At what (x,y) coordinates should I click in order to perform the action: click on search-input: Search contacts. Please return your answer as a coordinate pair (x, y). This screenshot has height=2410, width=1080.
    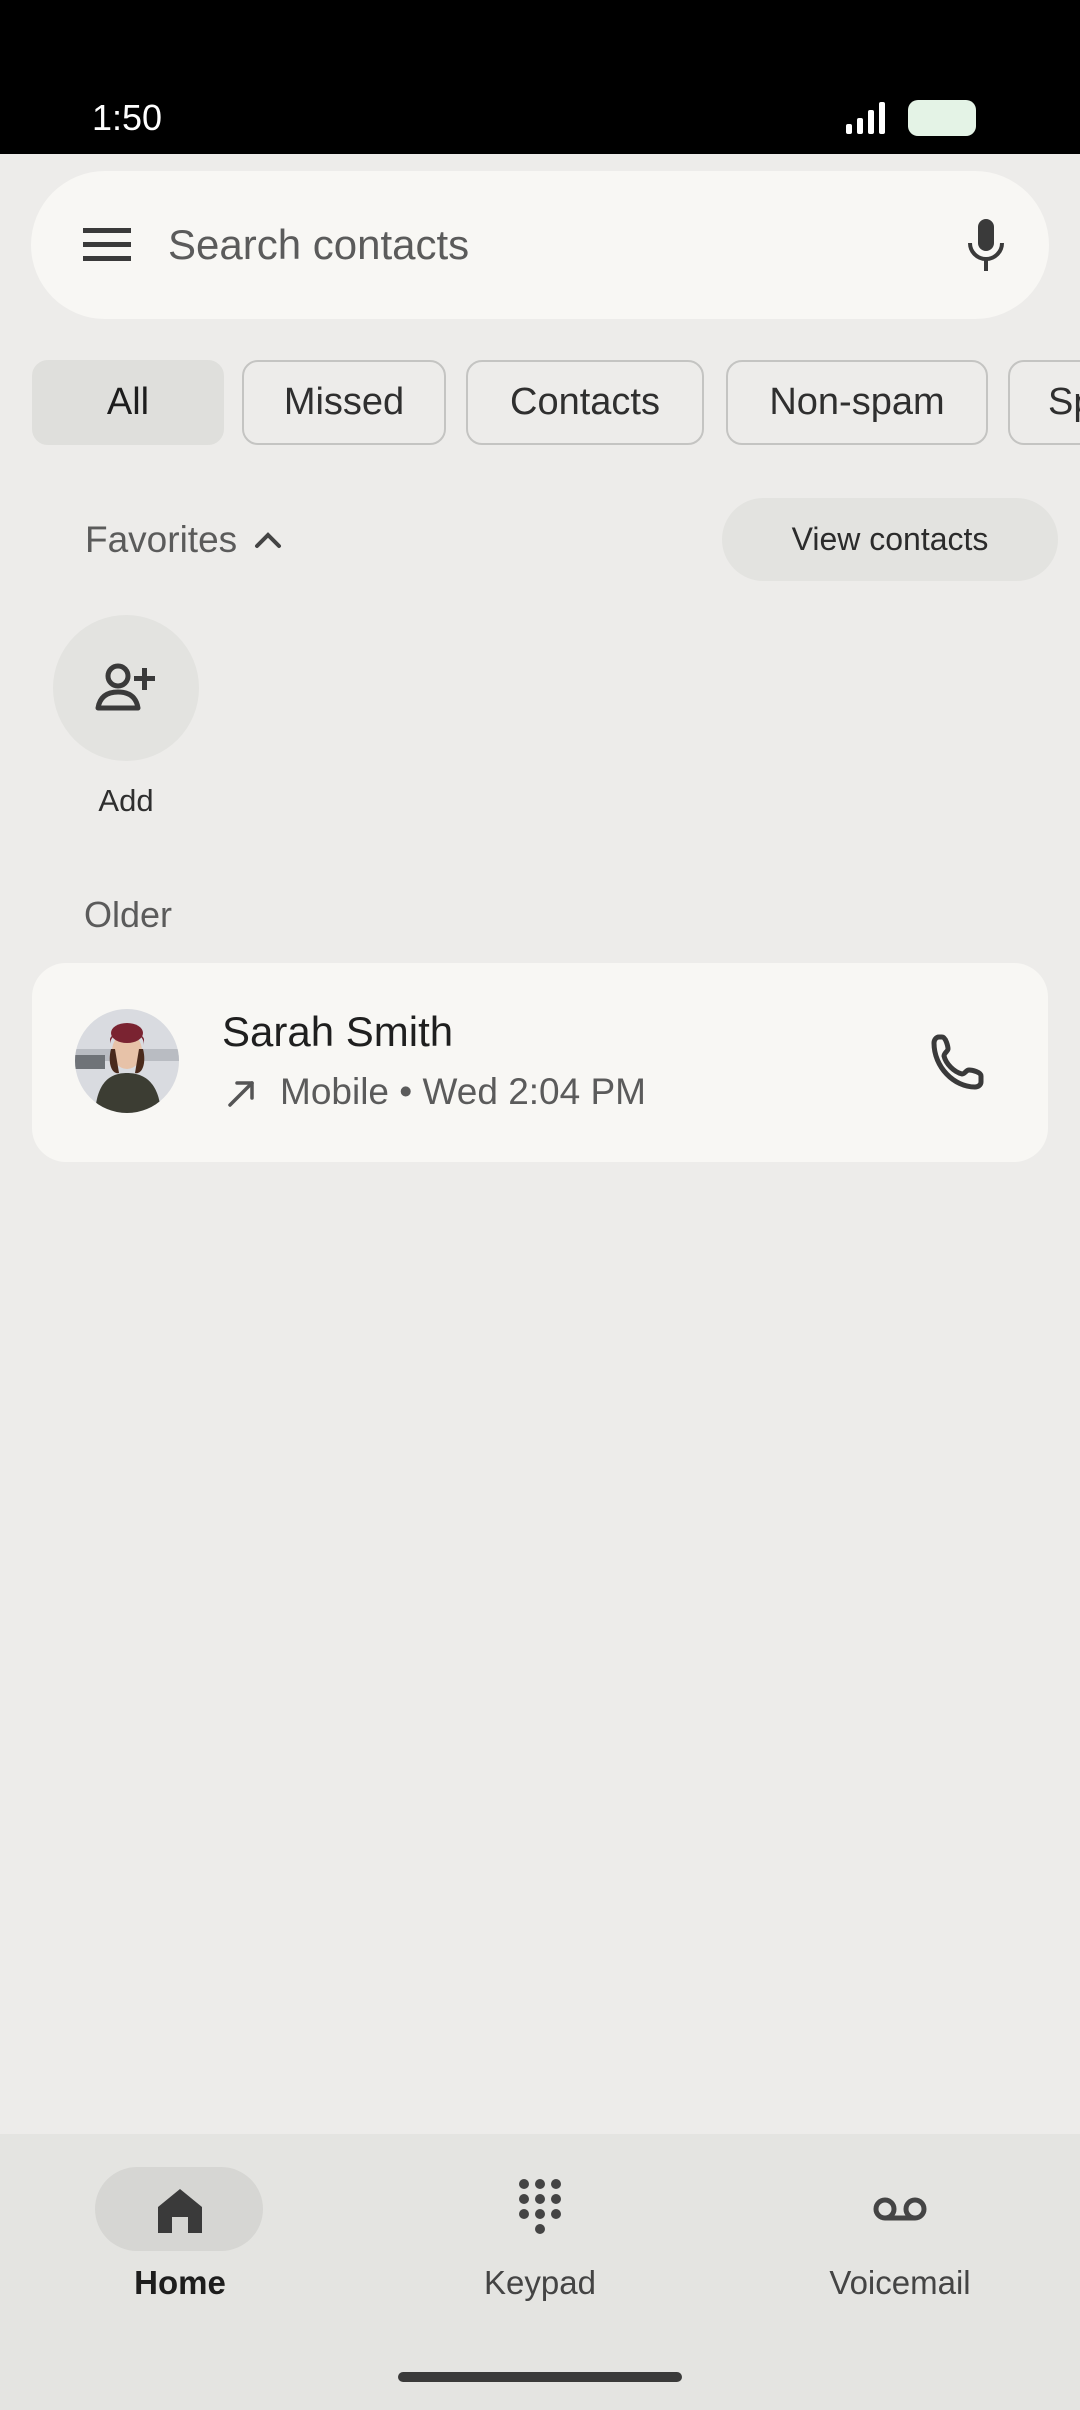
    Looking at the image, I should click on (318, 245).